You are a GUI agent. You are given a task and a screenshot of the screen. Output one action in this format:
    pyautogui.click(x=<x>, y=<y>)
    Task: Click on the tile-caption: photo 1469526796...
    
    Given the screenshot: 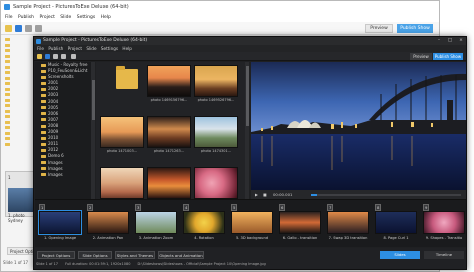 What is the action you would take?
    pyautogui.click(x=216, y=100)
    